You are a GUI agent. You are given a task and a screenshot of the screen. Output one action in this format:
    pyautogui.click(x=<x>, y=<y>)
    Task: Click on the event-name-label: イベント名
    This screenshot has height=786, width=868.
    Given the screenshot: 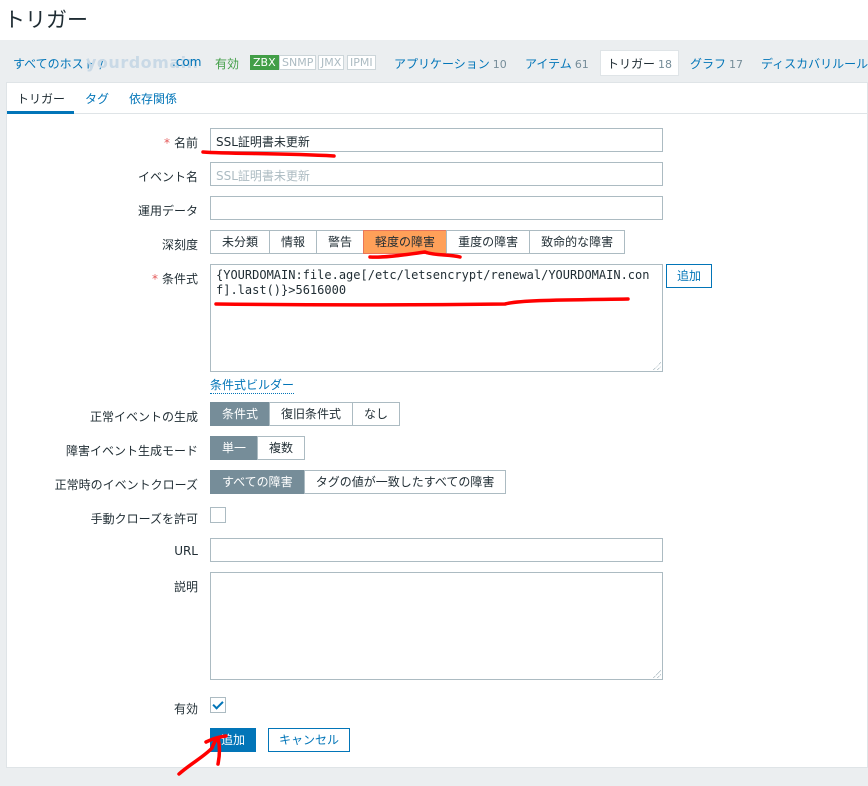 What is the action you would take?
    pyautogui.click(x=167, y=177)
    